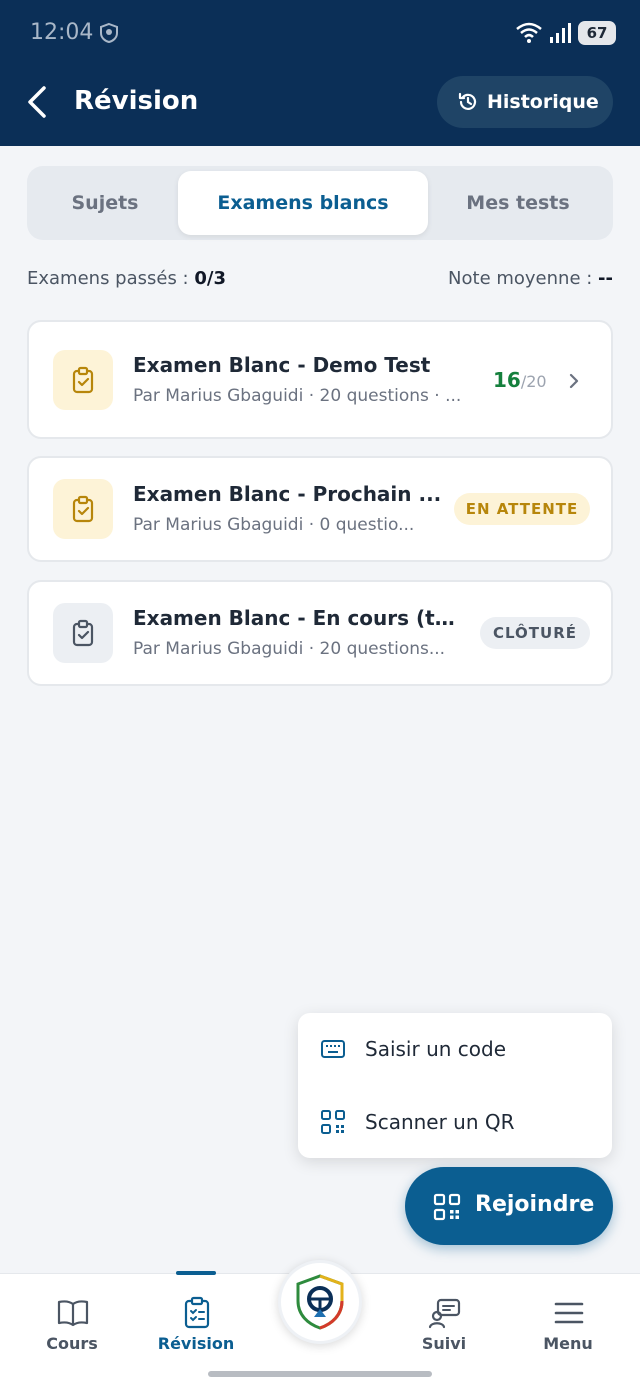 The width and height of the screenshot is (640, 1387). I want to click on join-options-menu: Saisir un code Scanner un QR, so click(455, 1085).